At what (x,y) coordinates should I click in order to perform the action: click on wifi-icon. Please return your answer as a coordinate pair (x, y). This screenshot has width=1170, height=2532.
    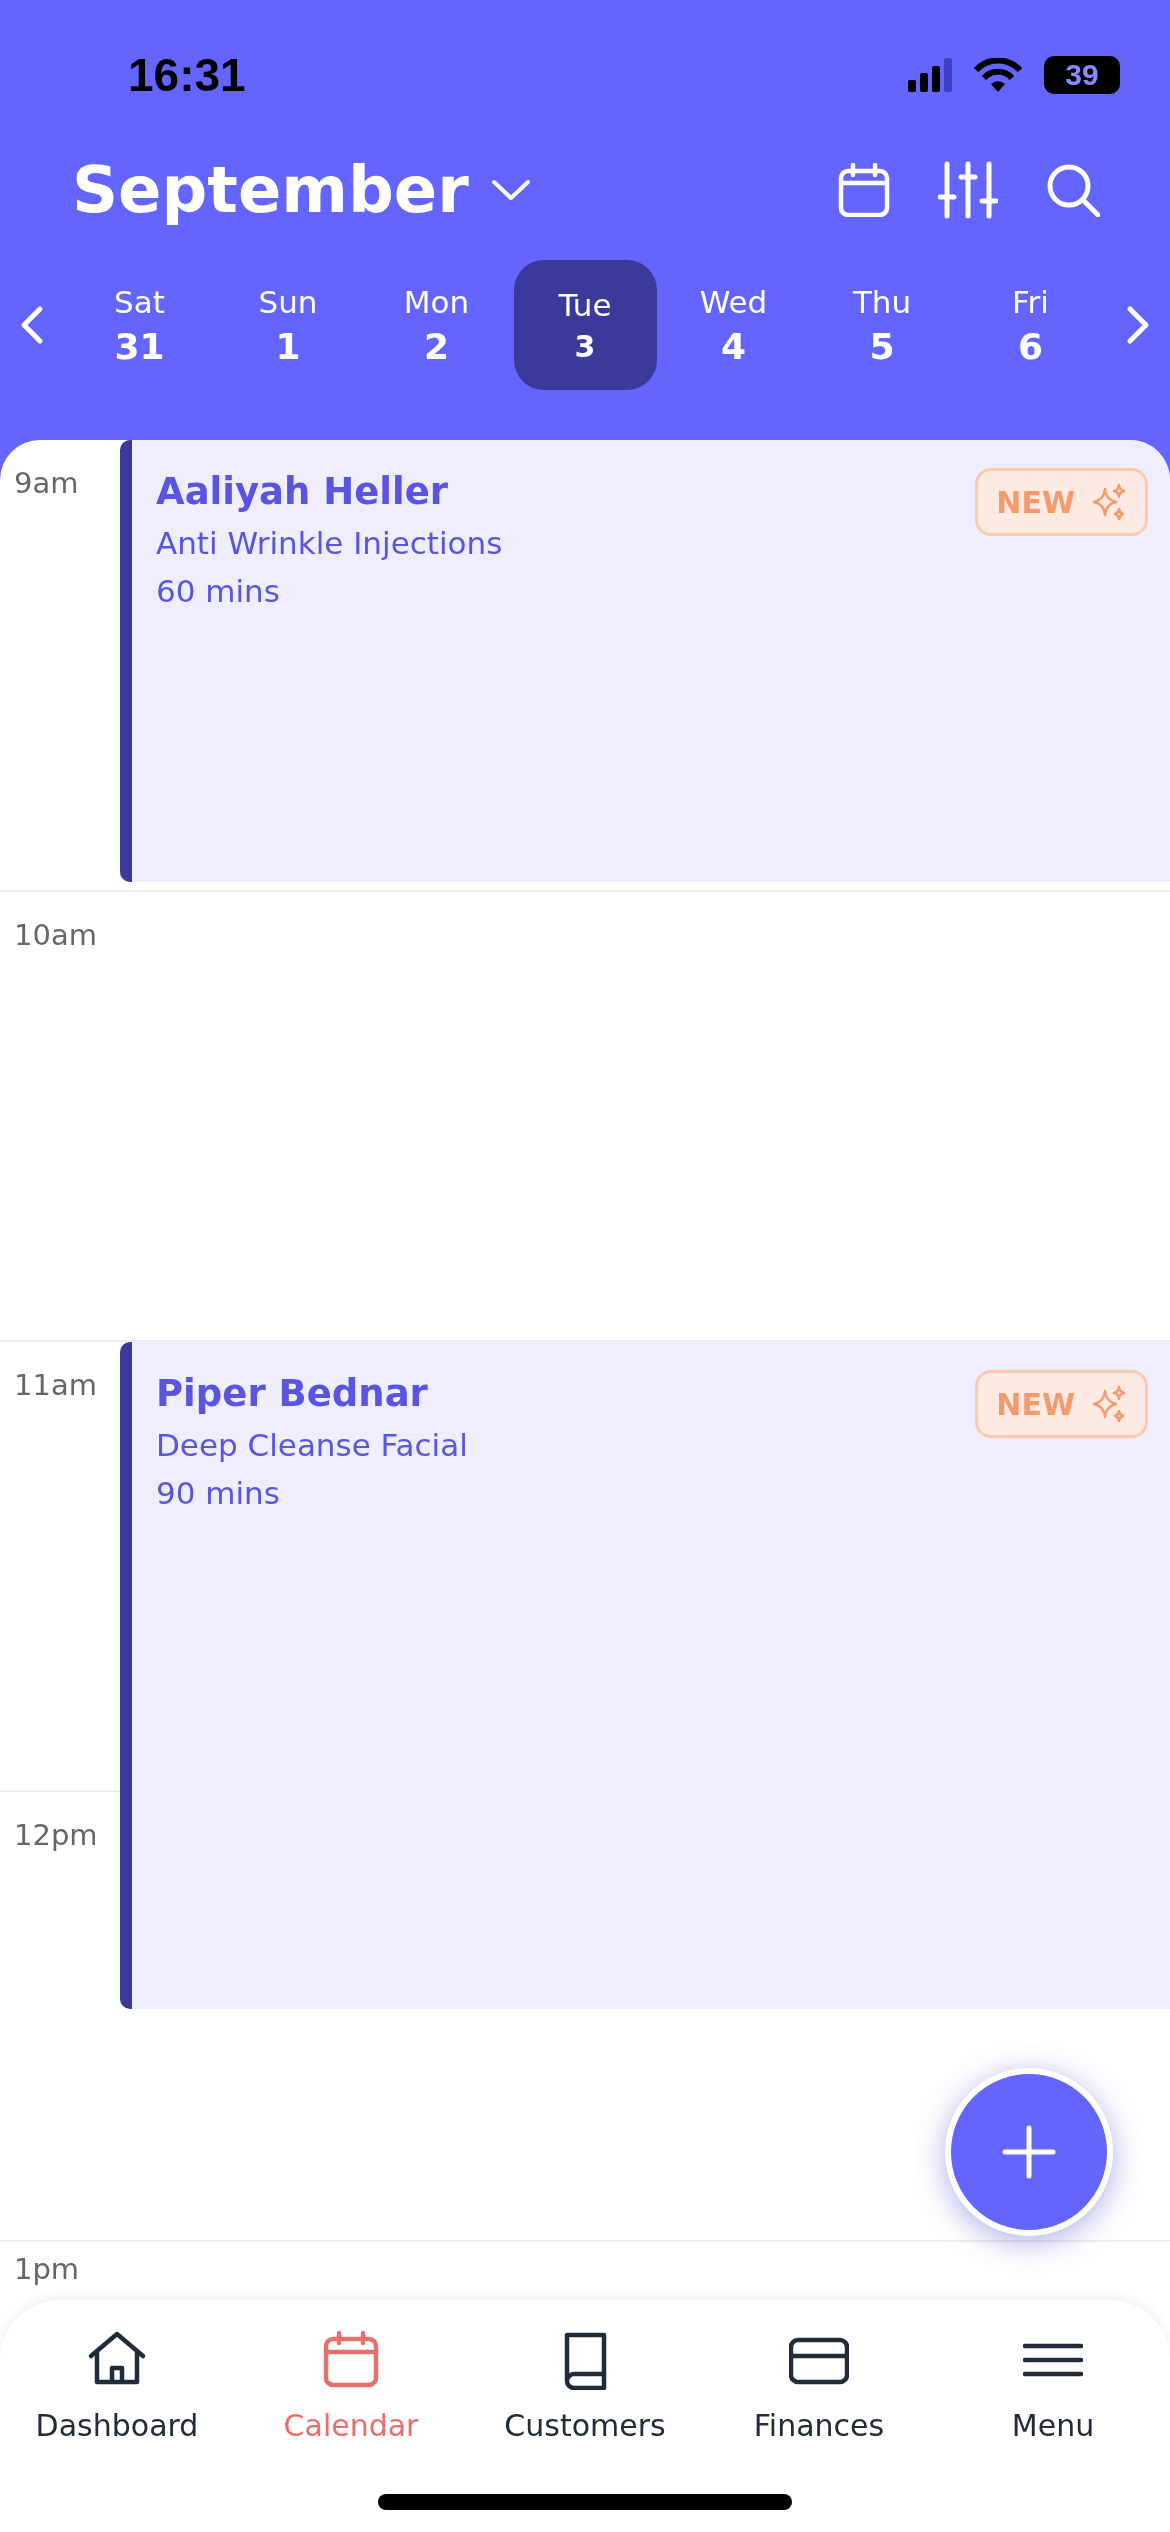
    Looking at the image, I should click on (998, 75).